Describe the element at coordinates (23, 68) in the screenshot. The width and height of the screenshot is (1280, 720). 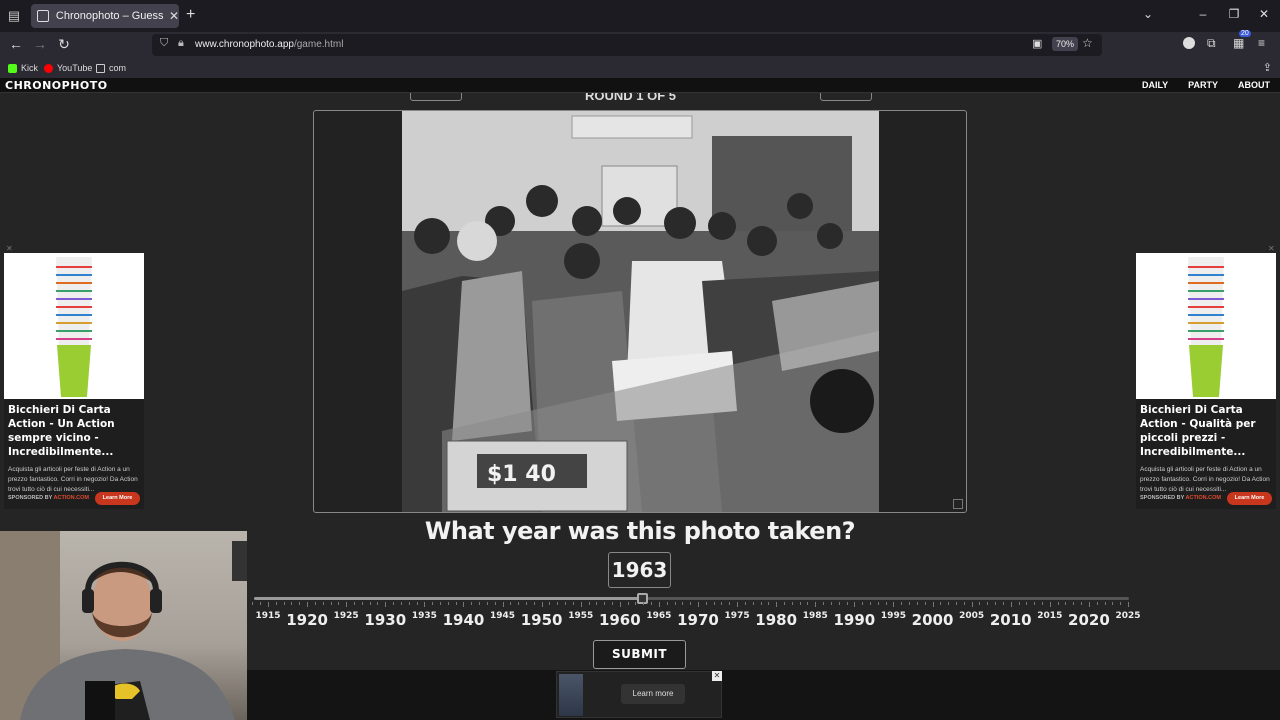
I see `bookmark-kick: Kick` at that location.